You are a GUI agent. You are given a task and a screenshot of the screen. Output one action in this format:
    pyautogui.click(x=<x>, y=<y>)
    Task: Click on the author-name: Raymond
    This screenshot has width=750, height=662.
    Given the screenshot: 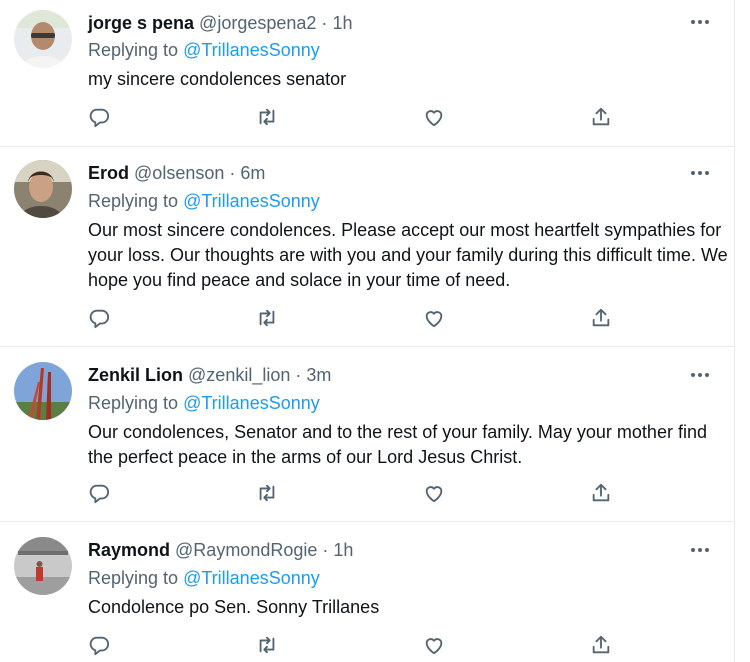 What is the action you would take?
    pyautogui.click(x=129, y=550)
    